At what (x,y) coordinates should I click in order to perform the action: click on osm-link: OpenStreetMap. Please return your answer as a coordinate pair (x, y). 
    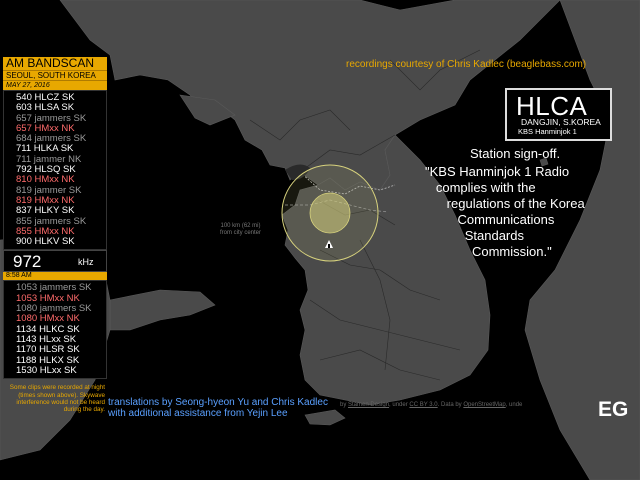
    Looking at the image, I should click on (484, 405).